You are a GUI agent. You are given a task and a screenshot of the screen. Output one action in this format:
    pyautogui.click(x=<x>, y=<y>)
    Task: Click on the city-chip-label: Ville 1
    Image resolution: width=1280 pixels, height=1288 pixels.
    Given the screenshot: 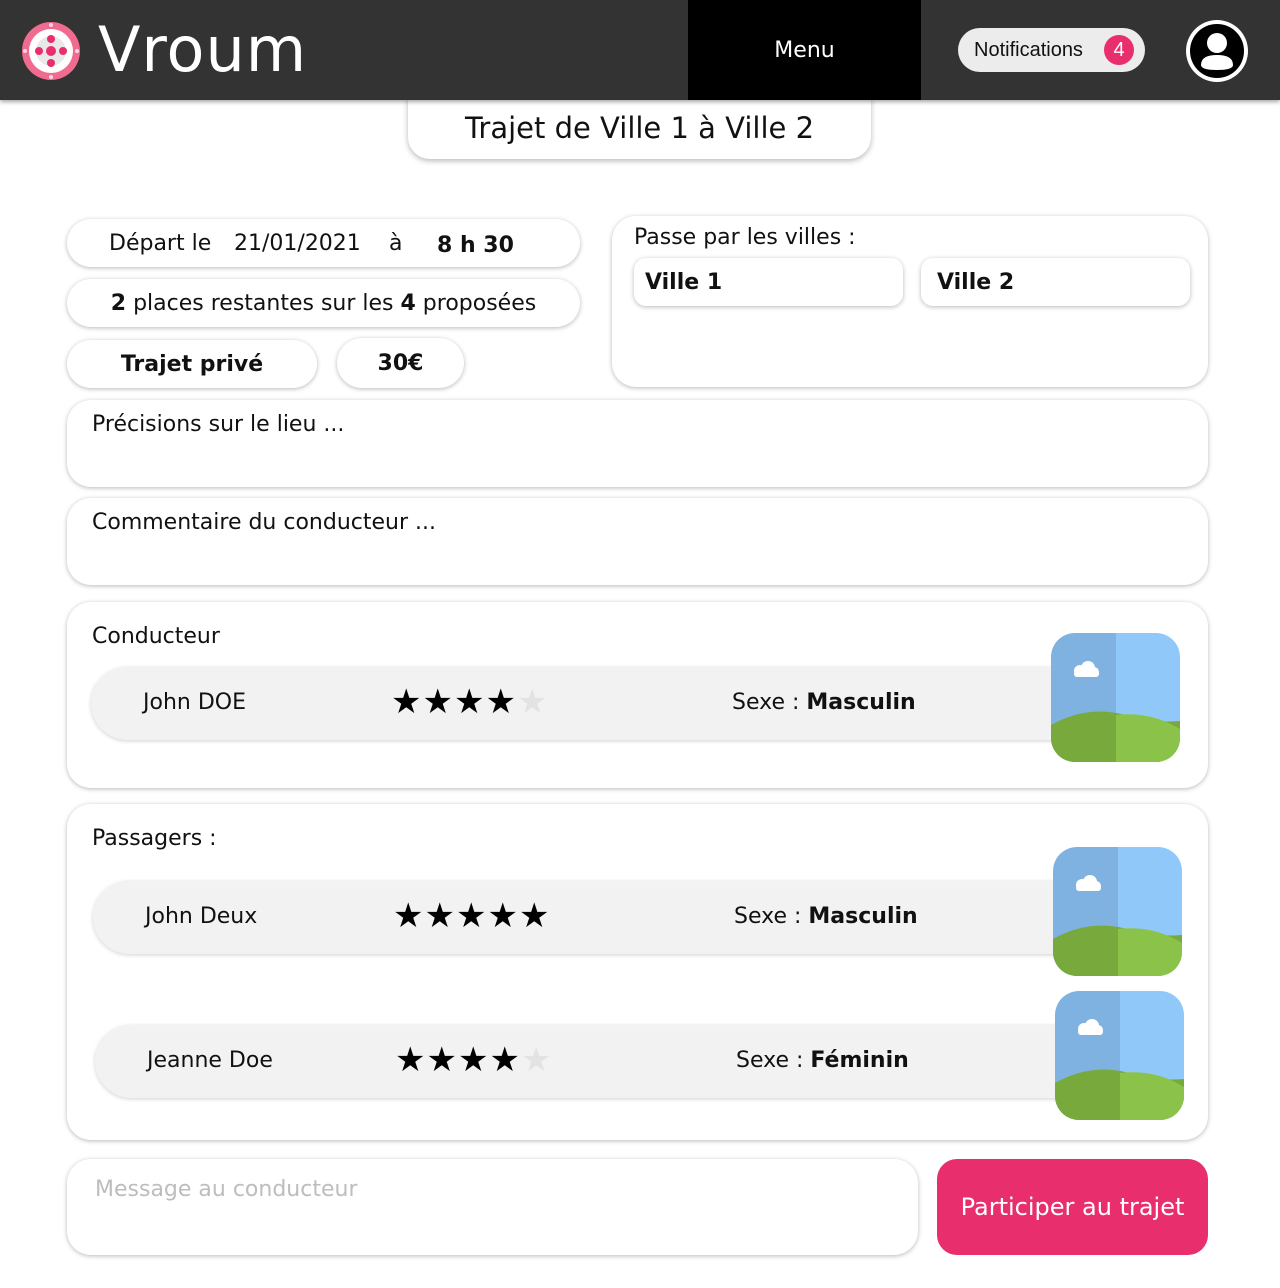 What is the action you would take?
    pyautogui.click(x=684, y=282)
    